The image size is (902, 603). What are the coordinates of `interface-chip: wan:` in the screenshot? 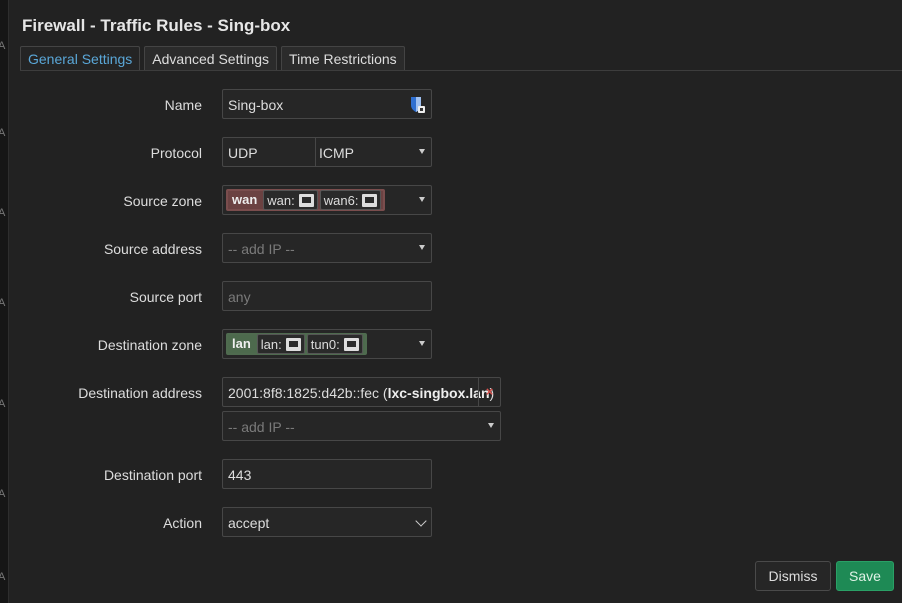 It's located at (290, 200).